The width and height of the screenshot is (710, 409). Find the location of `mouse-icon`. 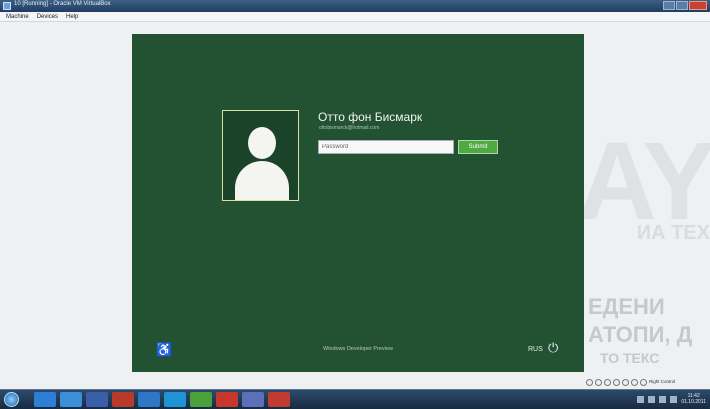

mouse-icon is located at coordinates (643, 382).